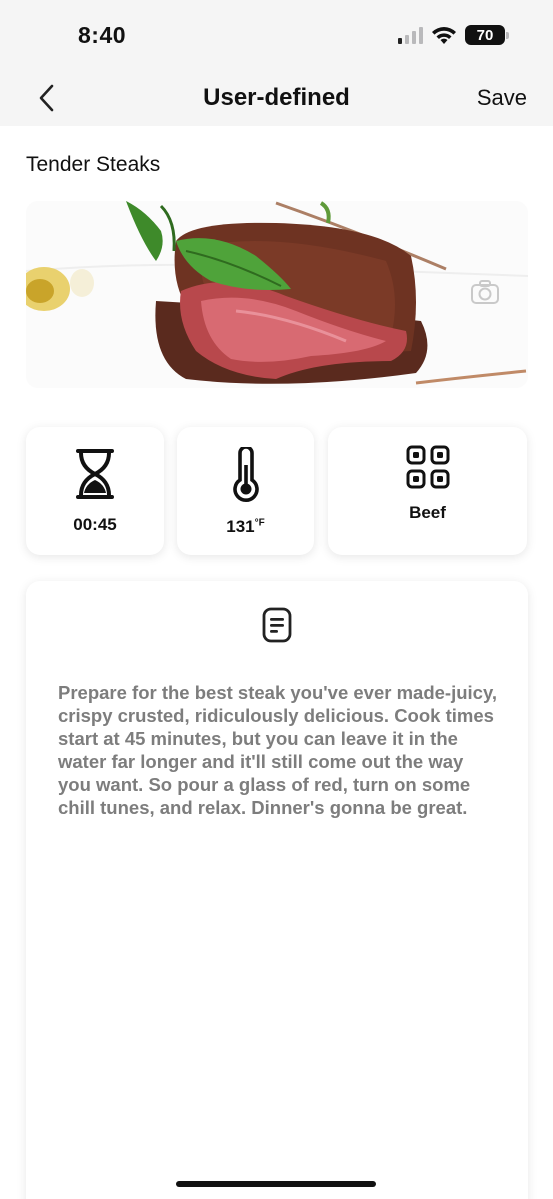 This screenshot has width=553, height=1199. I want to click on page-title: User-defined, so click(276, 97).